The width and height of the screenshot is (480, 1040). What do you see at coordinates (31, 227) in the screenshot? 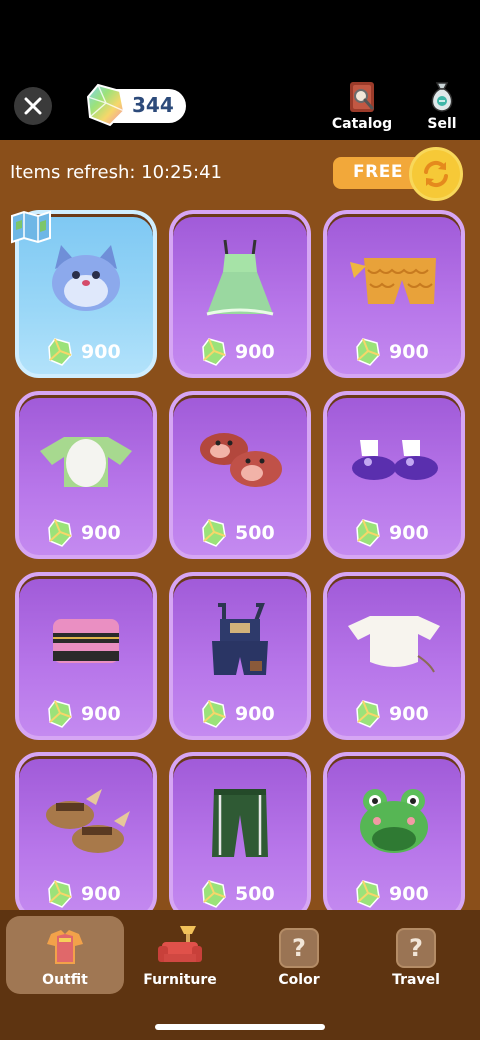
I see `map-icon` at bounding box center [31, 227].